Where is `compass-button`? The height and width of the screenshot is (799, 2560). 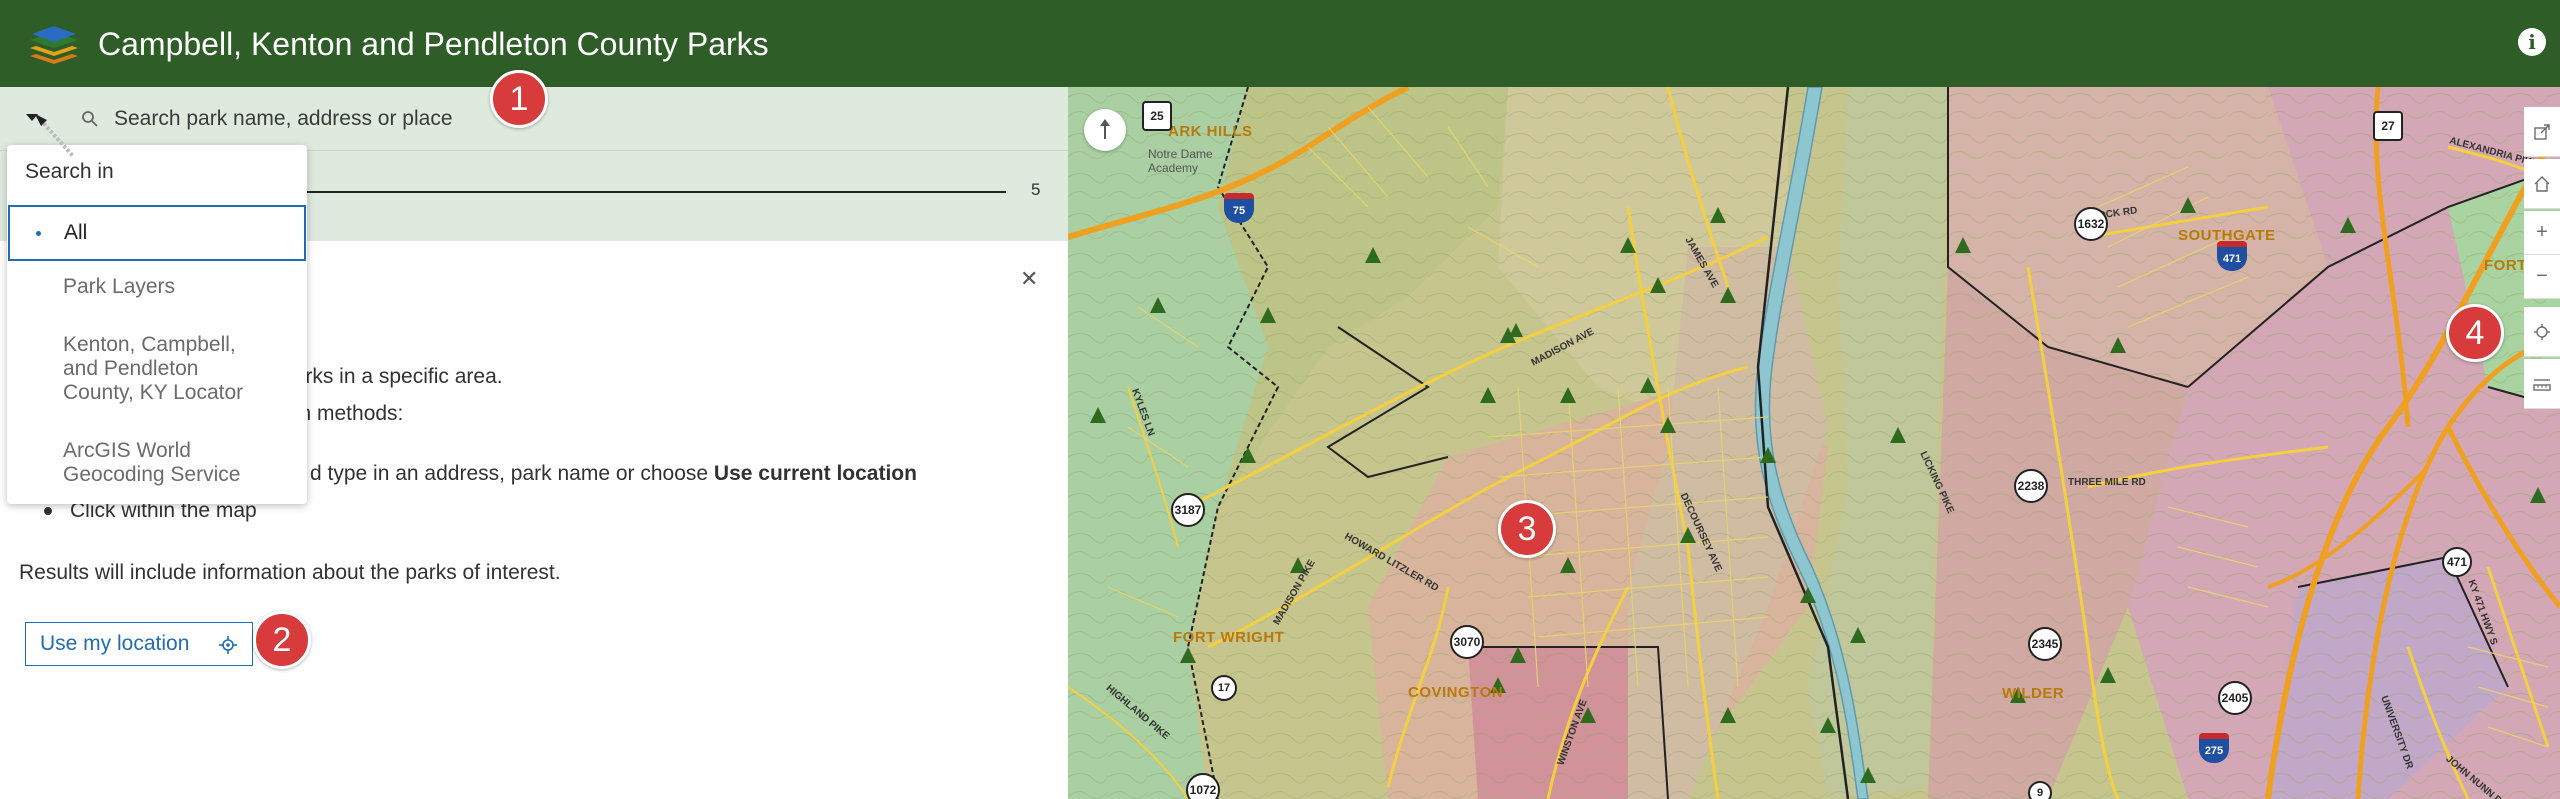
compass-button is located at coordinates (1105, 130).